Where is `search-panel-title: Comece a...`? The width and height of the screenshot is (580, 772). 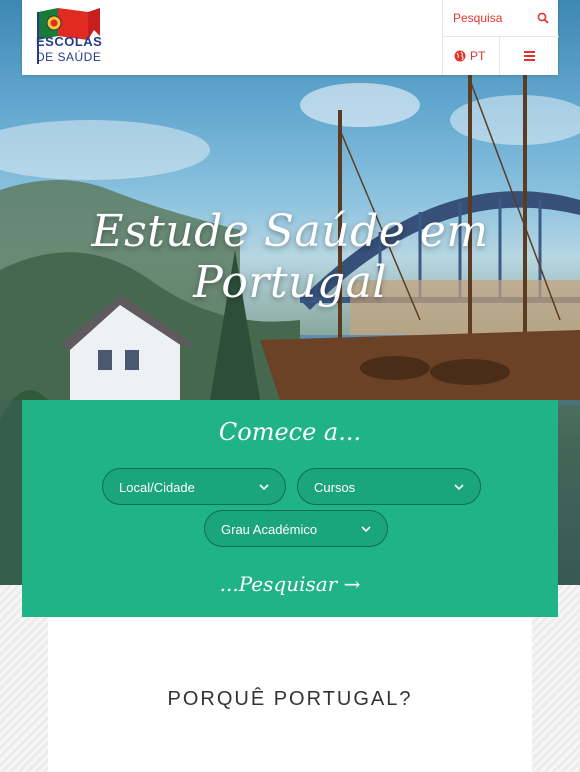 search-panel-title: Comece a... is located at coordinates (290, 432).